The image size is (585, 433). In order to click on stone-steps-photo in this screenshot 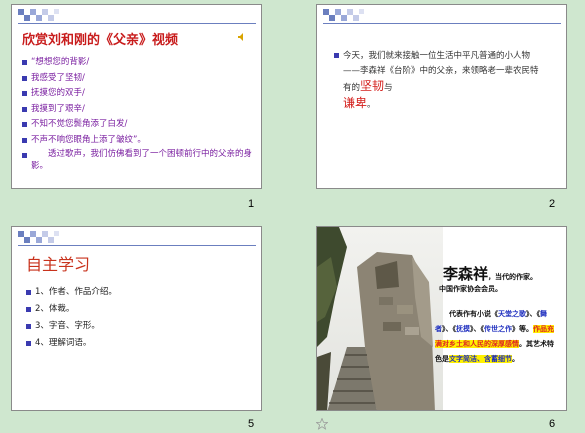, I will do `click(380, 318)`.